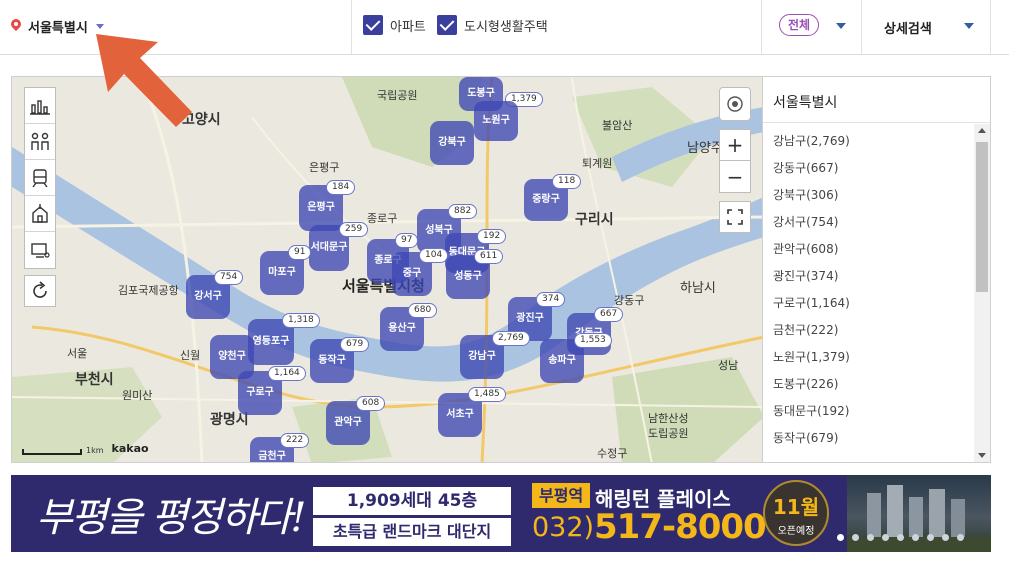 This screenshot has width=1009, height=563. What do you see at coordinates (796, 513) in the screenshot?
I see `banner-opening-badge: 11월 오픈예정` at bounding box center [796, 513].